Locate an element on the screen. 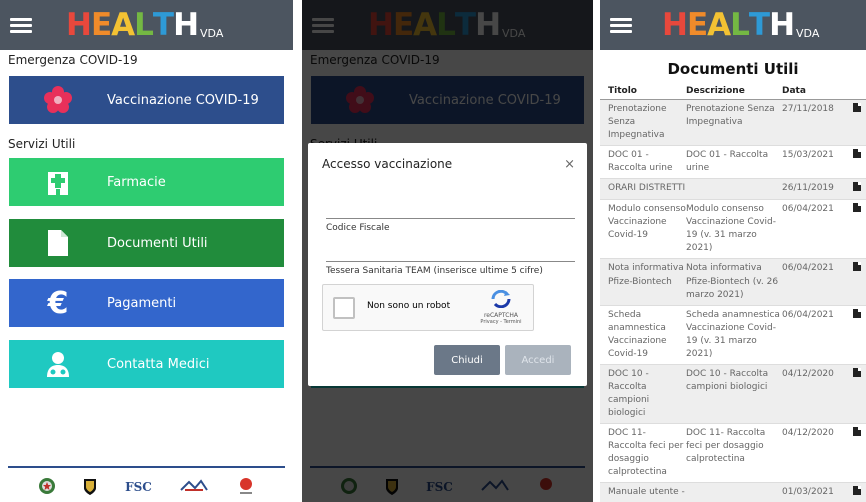 Image resolution: width=866 pixels, height=502 pixels. cell-titolo: Scheda anamnestica Vaccinazione Covid-19 is located at coordinates (637, 334).